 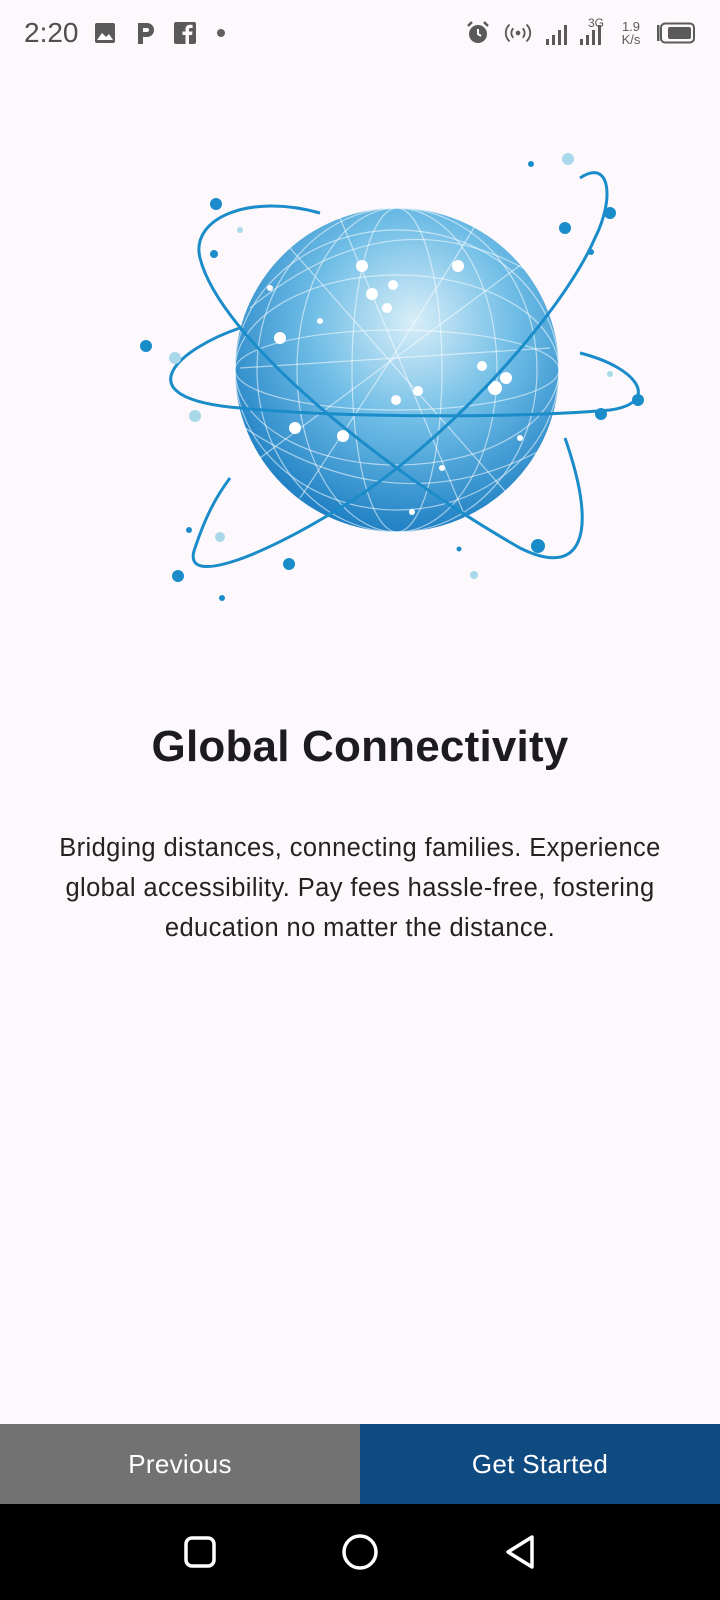 What do you see at coordinates (676, 33) in the screenshot?
I see `battery-icon` at bounding box center [676, 33].